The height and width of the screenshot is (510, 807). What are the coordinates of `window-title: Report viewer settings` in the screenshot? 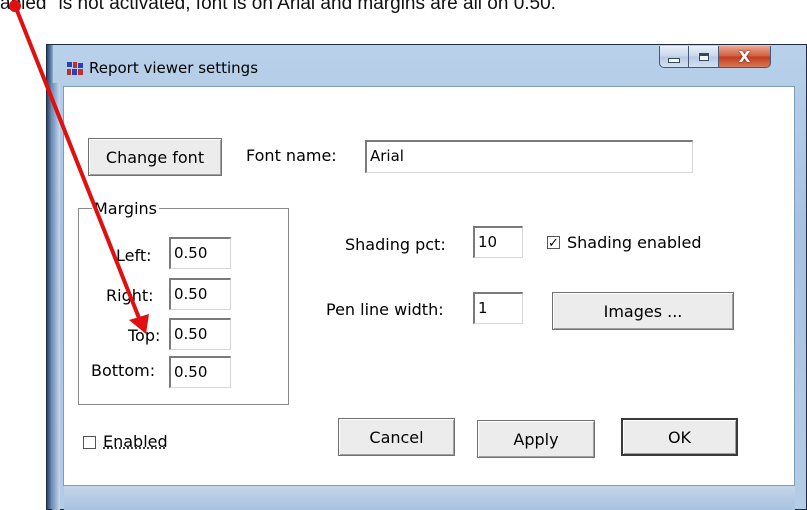 It's located at (174, 68).